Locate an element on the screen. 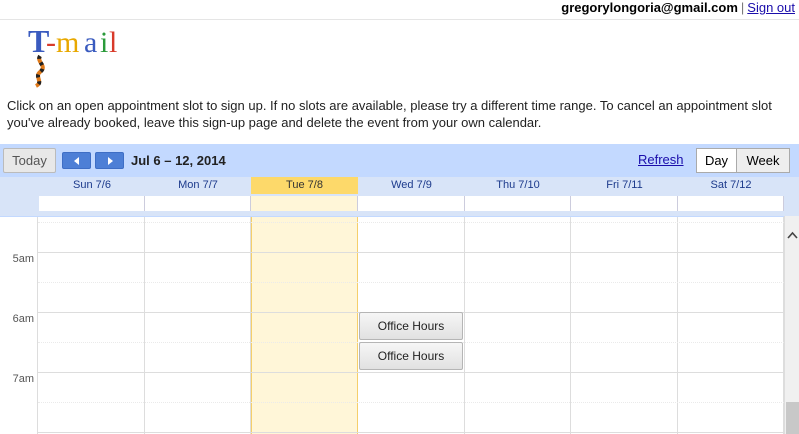  svg-text: l is located at coordinates (113, 42).